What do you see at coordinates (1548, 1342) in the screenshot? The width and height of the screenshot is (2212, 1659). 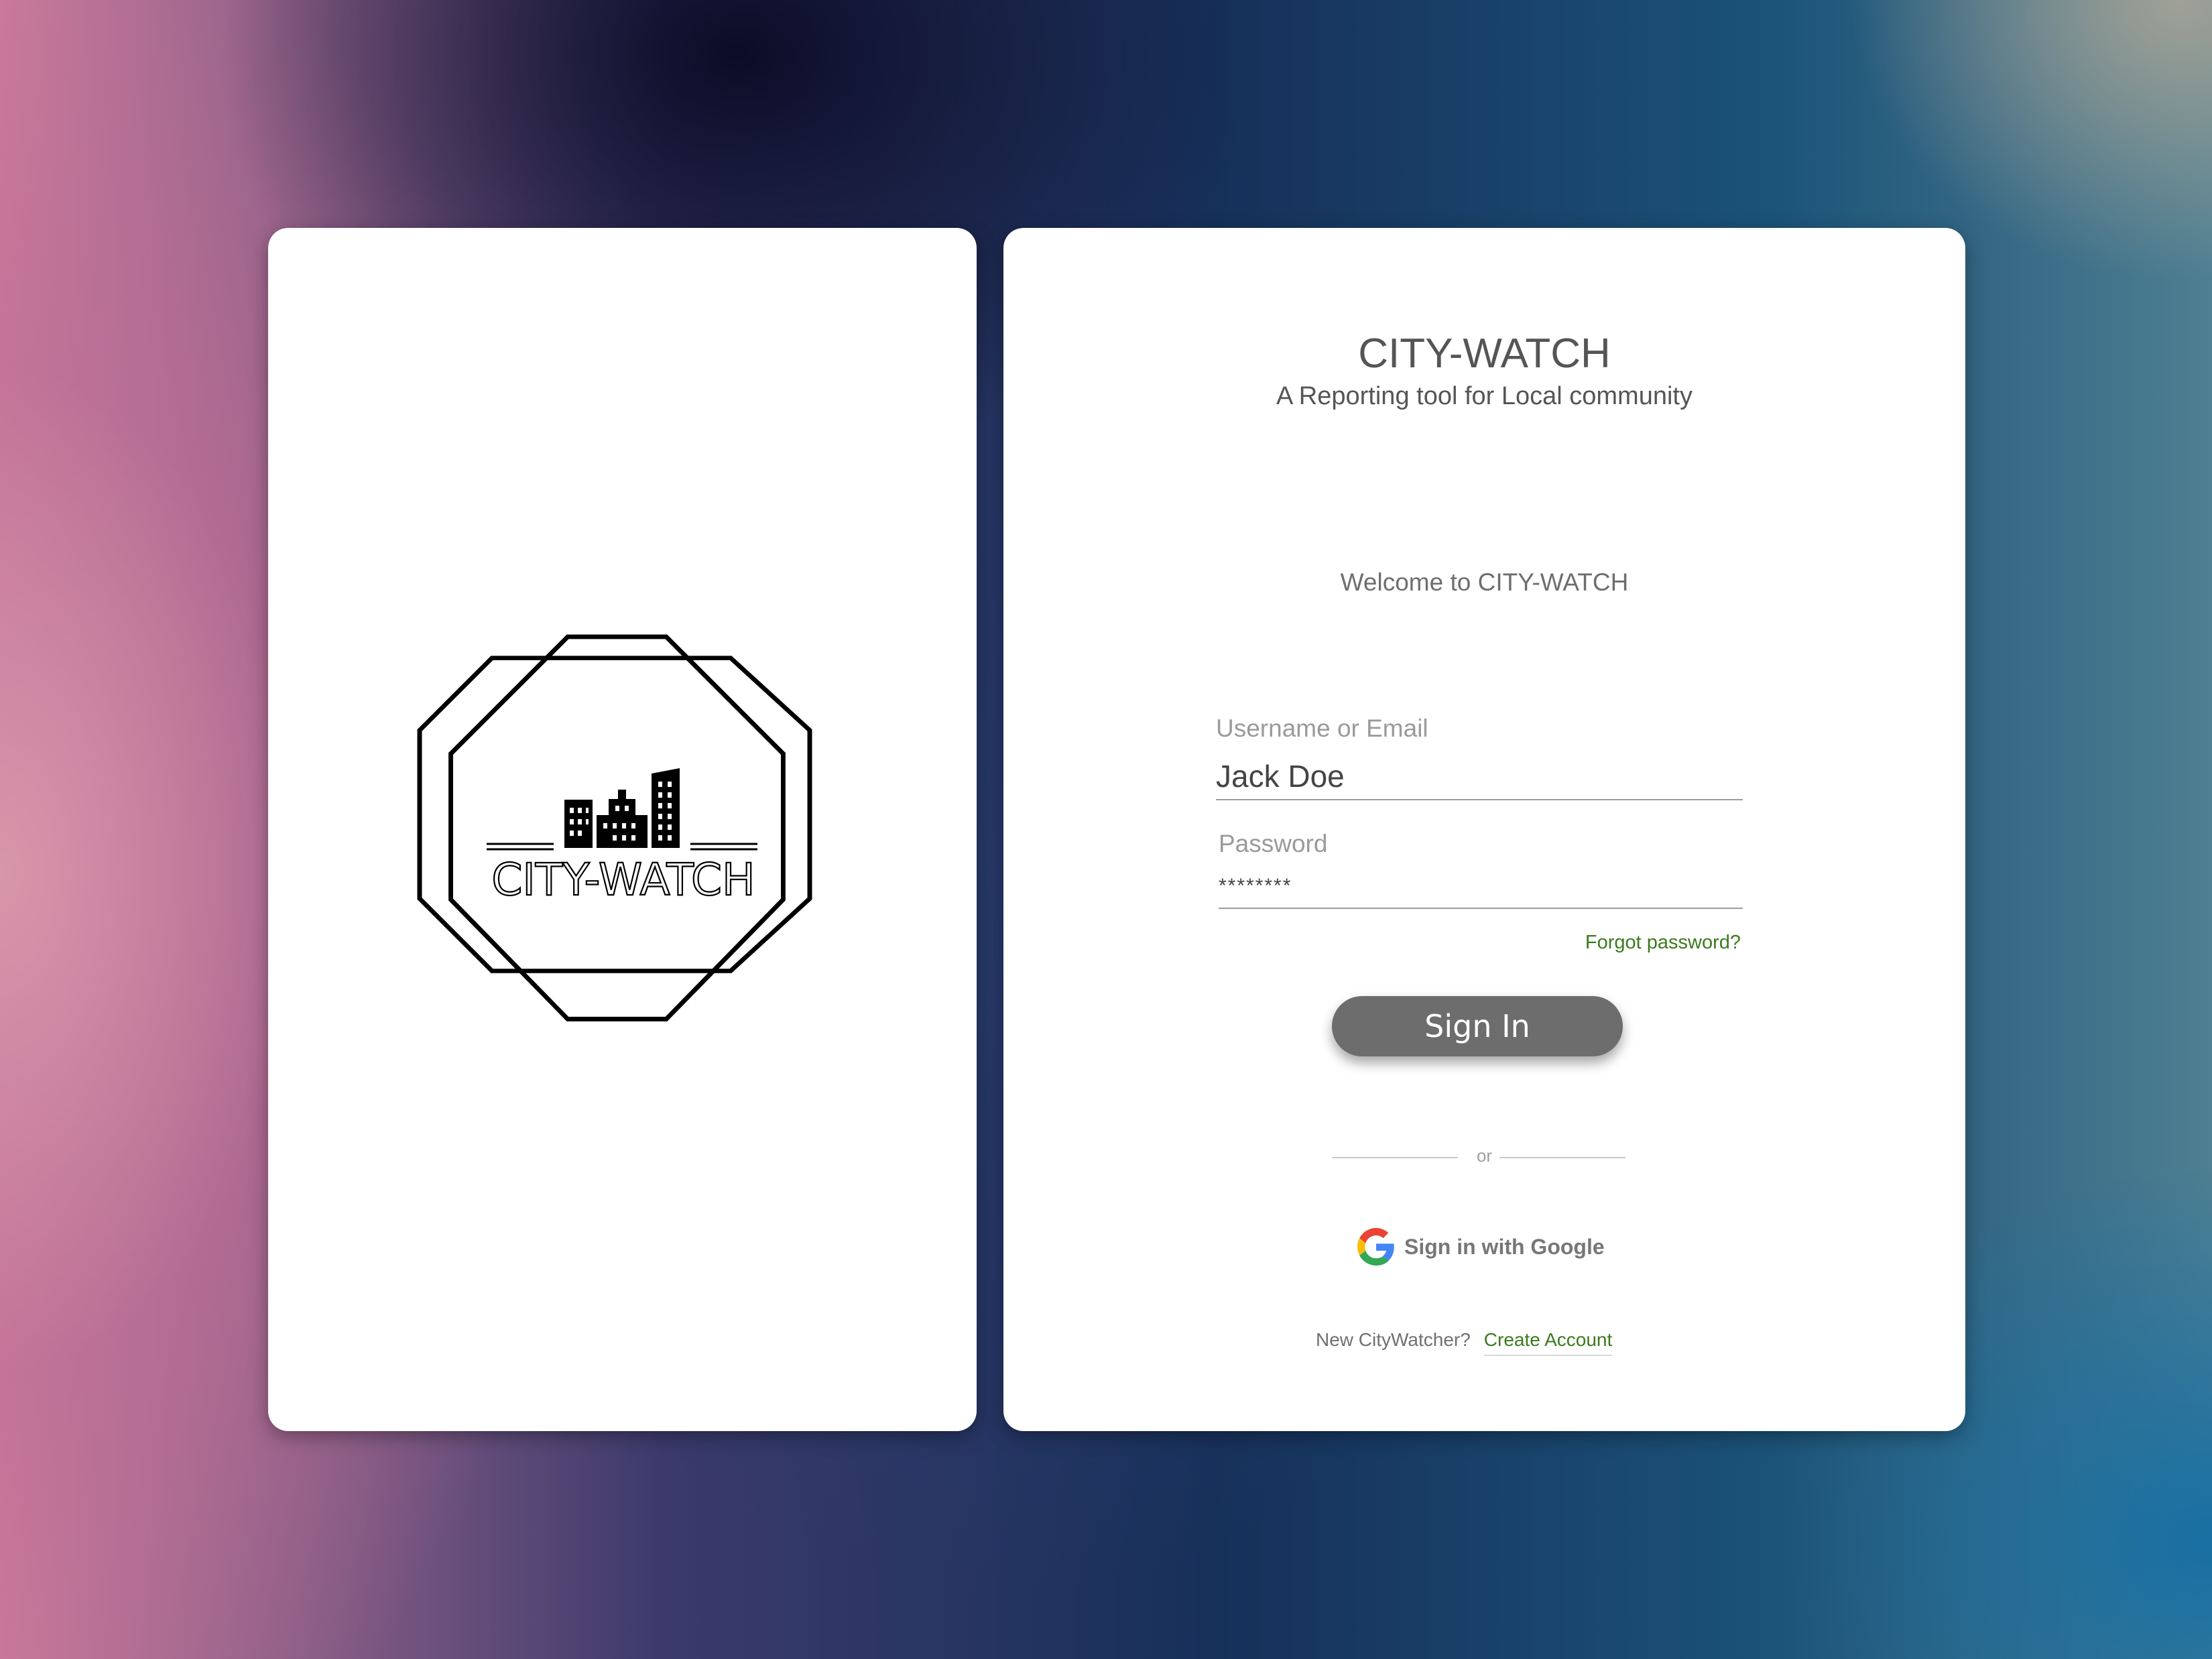 I see `create-account-link: Create Account` at bounding box center [1548, 1342].